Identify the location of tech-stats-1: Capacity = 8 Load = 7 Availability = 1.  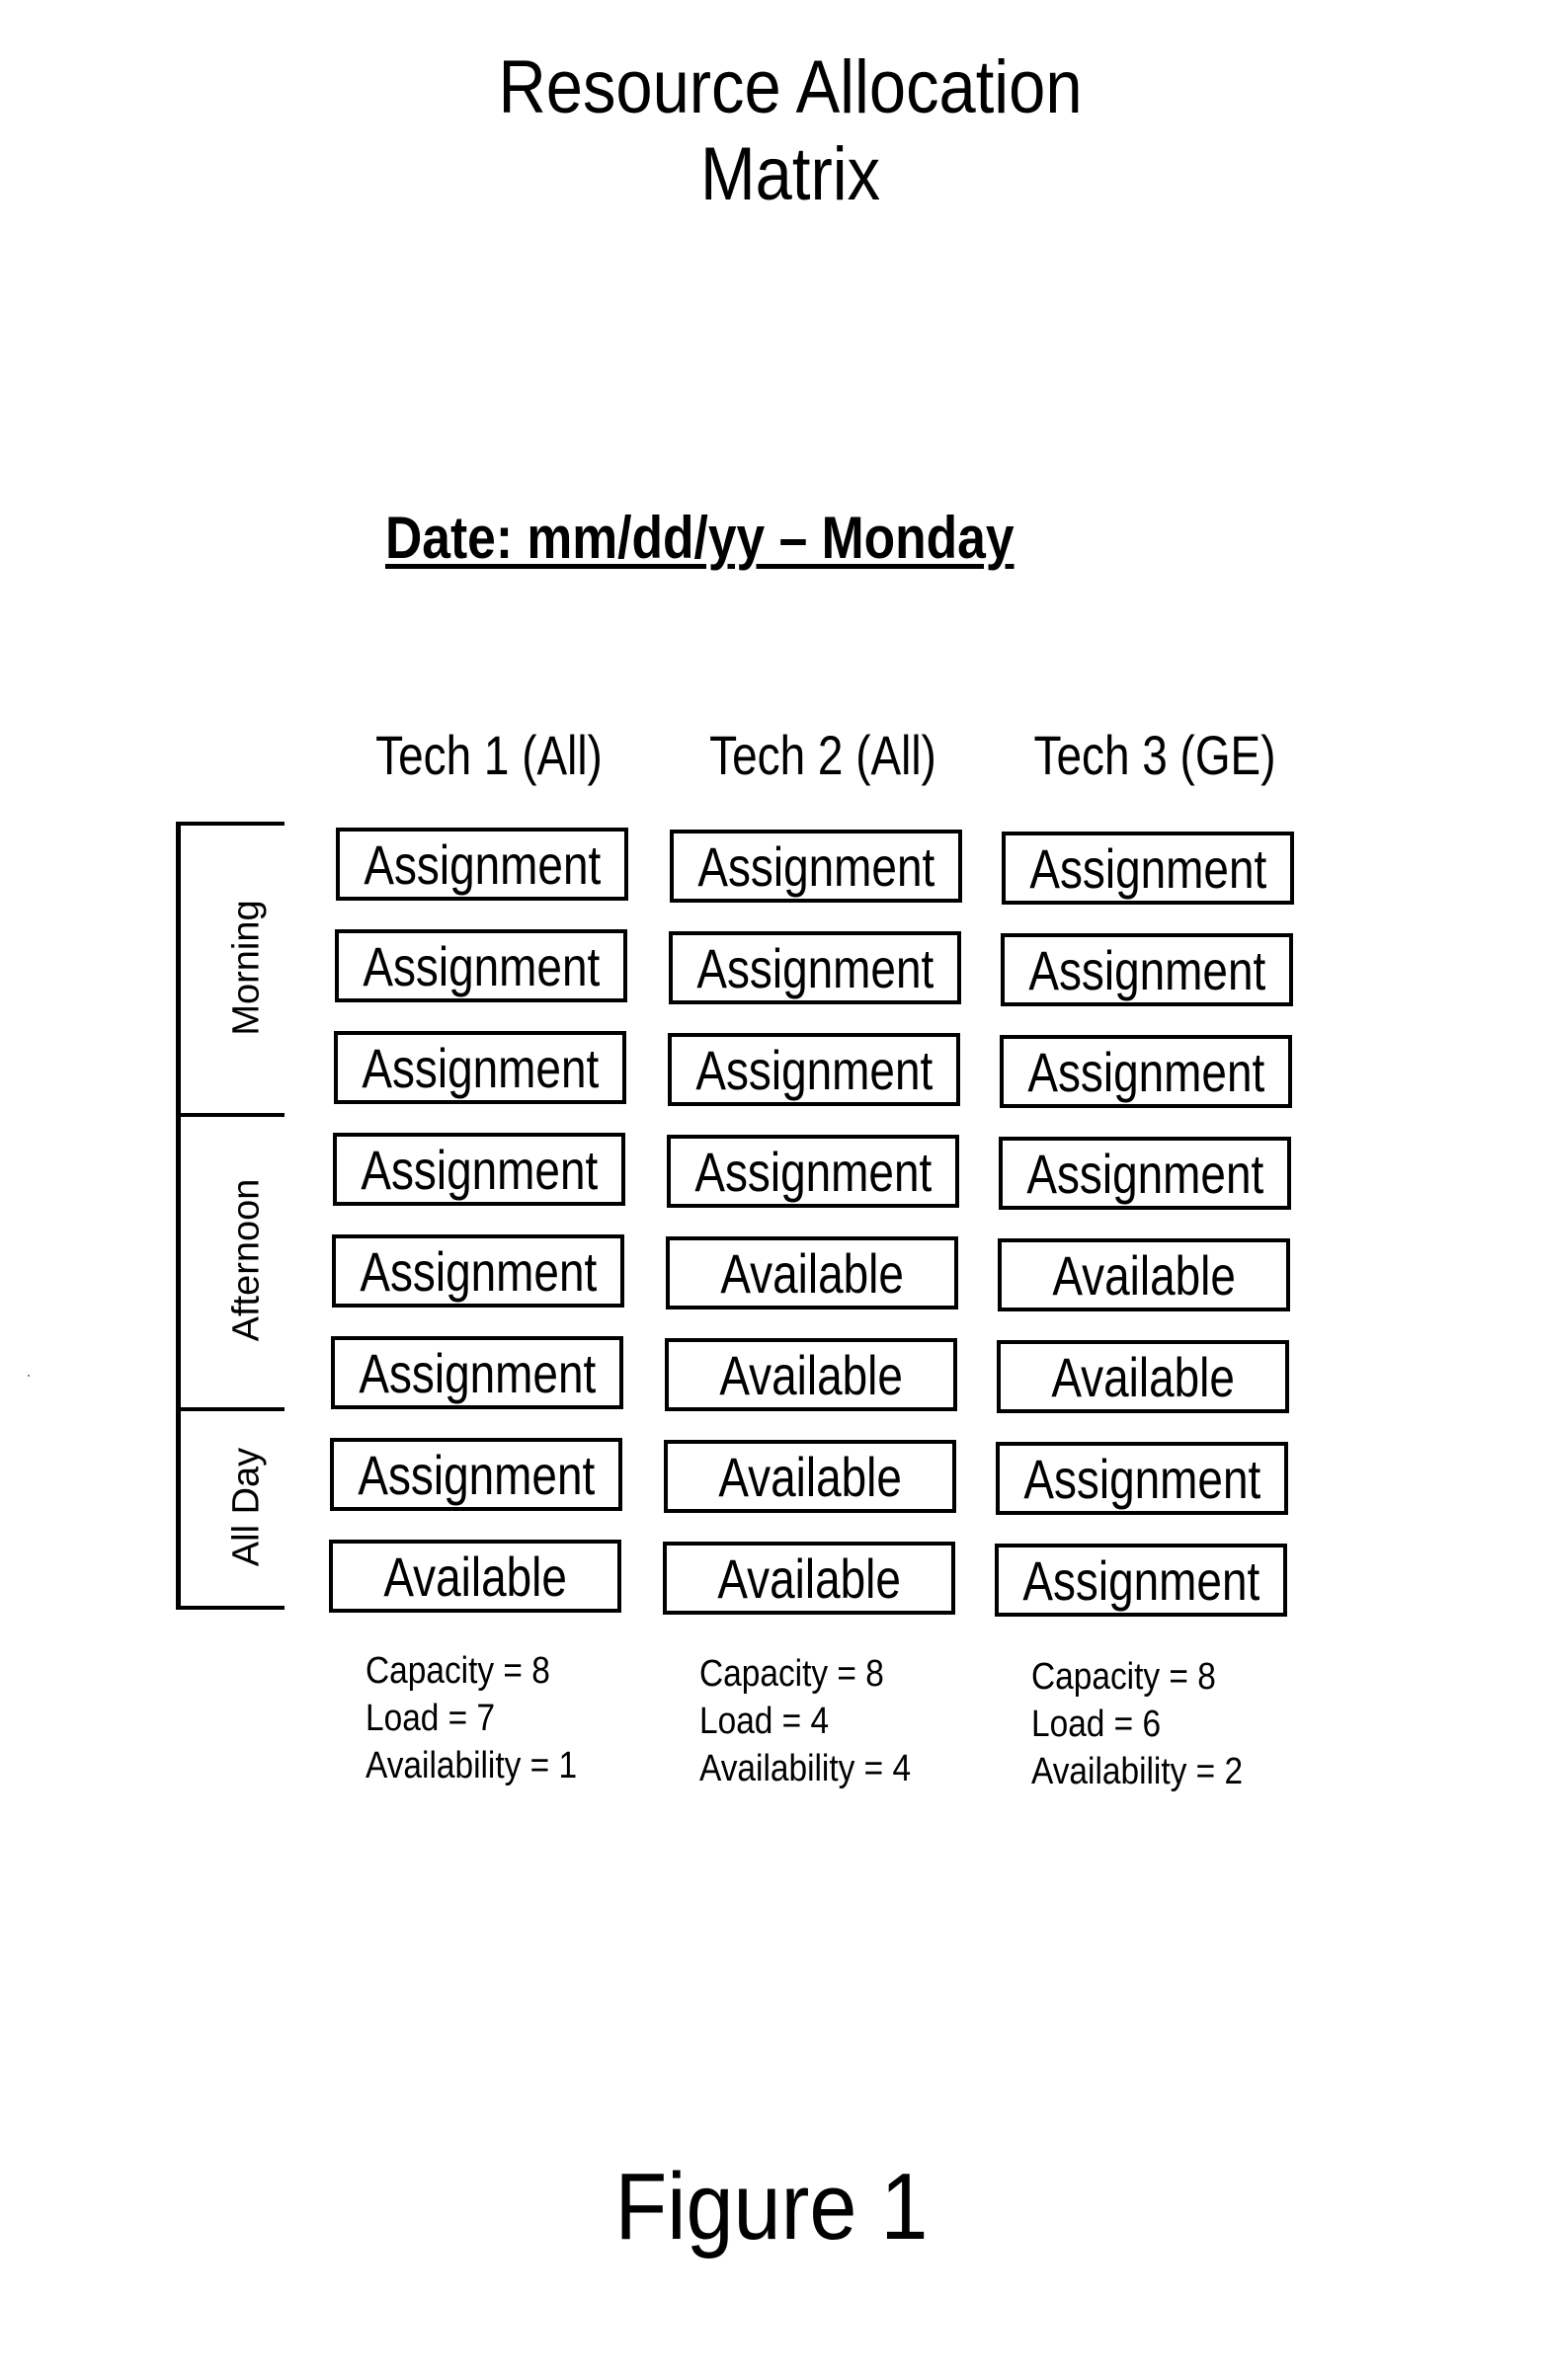
(471, 1718).